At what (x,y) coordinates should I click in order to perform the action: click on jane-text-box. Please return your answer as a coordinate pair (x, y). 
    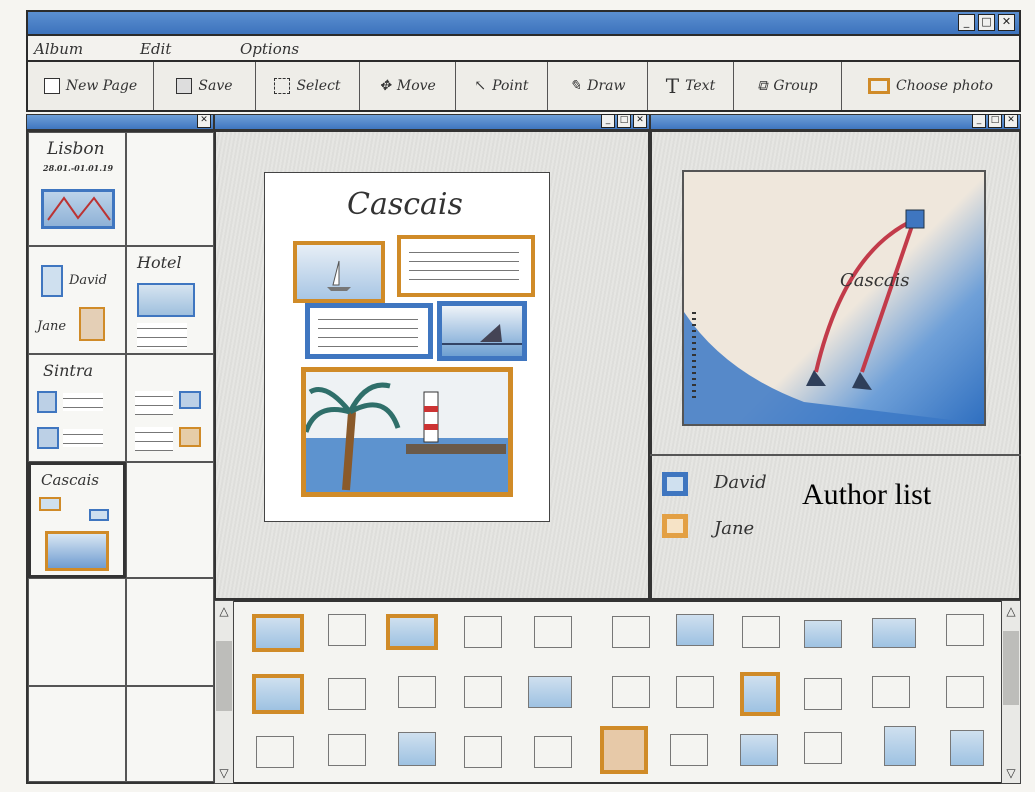
    Looking at the image, I should click on (466, 266).